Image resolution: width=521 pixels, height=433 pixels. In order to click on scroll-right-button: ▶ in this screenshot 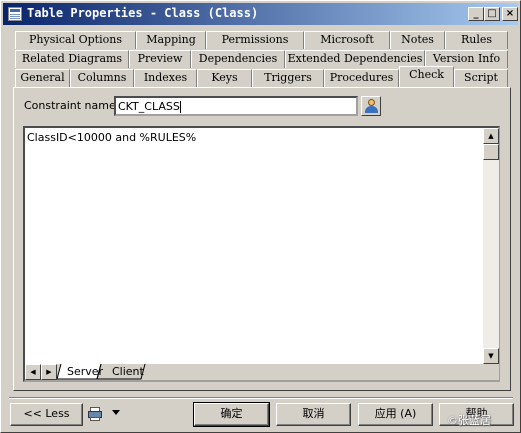, I will do `click(49, 372)`.